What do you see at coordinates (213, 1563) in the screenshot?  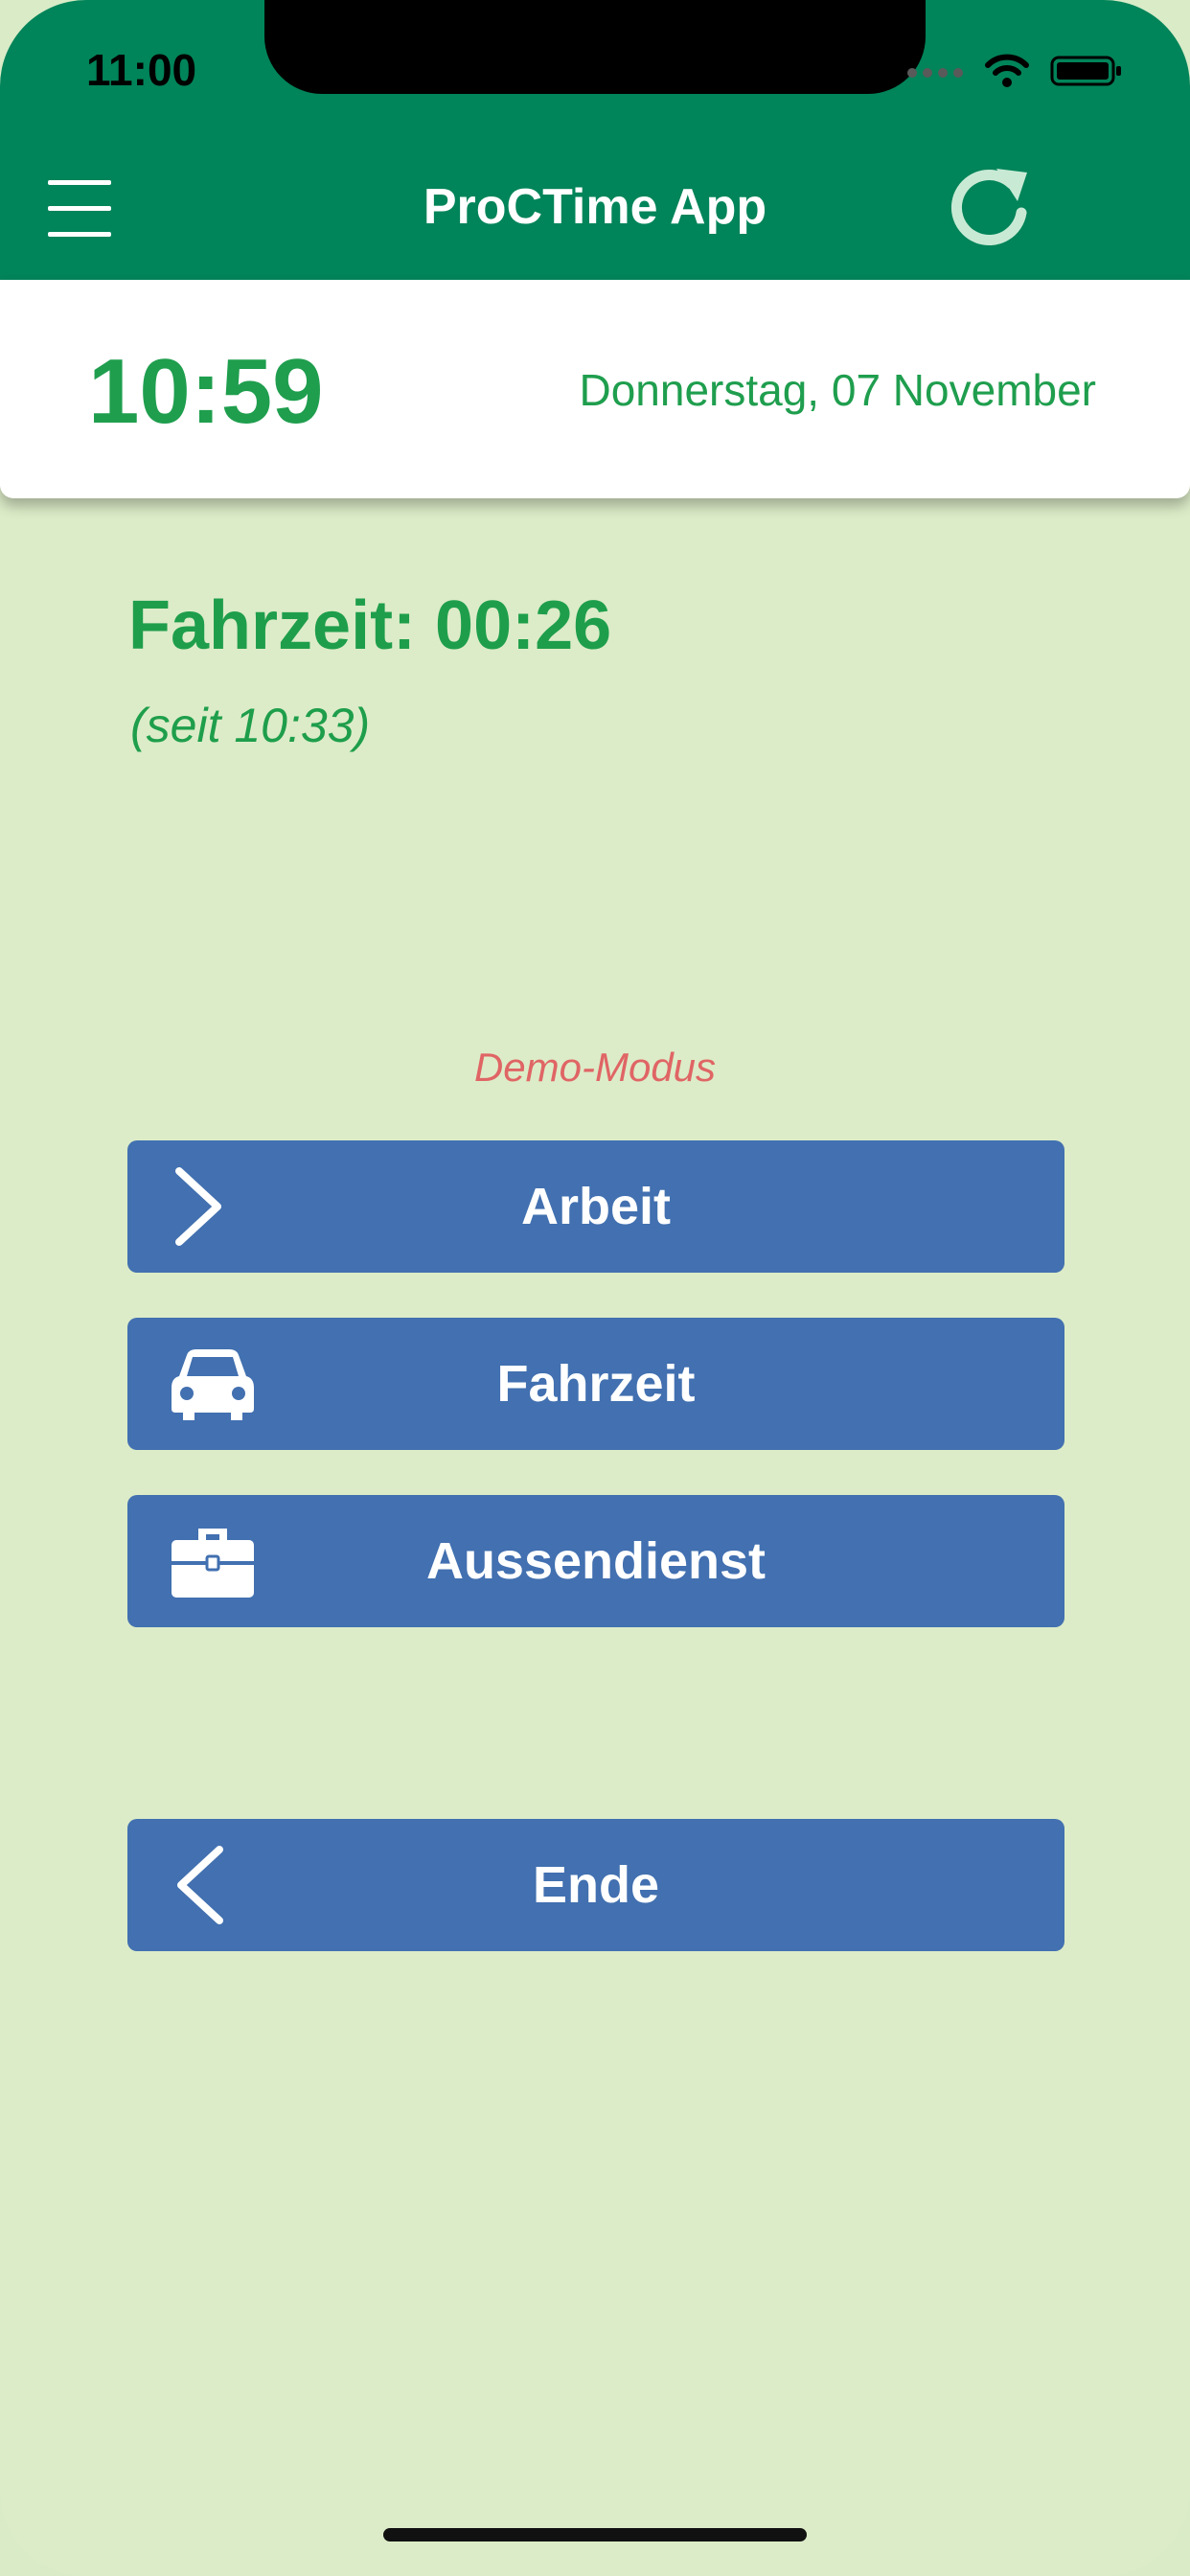 I see `briefcase-icon` at bounding box center [213, 1563].